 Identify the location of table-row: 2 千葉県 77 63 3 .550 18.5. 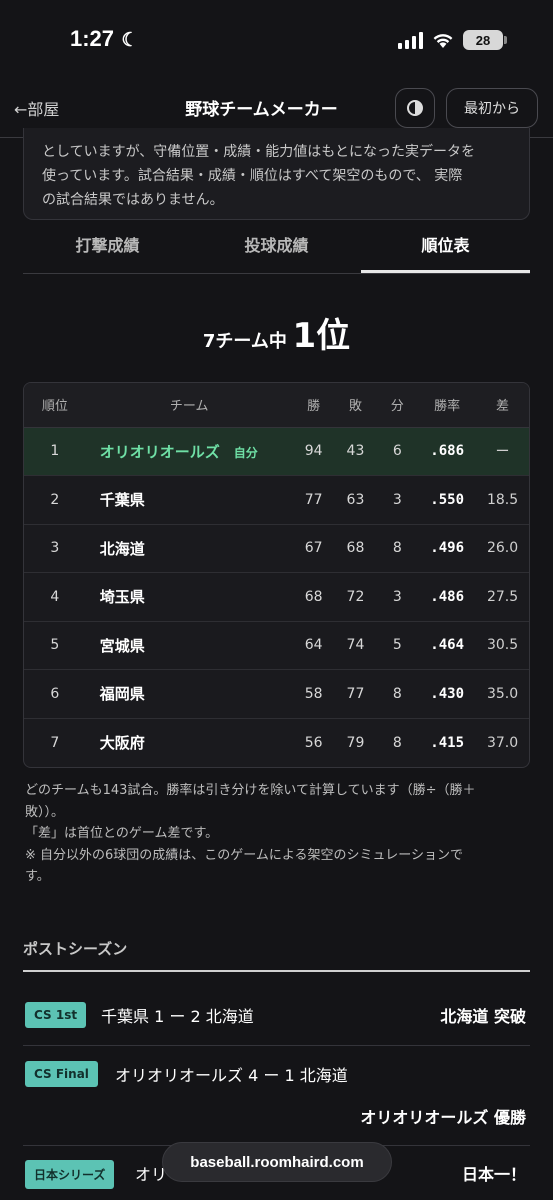
(276, 500).